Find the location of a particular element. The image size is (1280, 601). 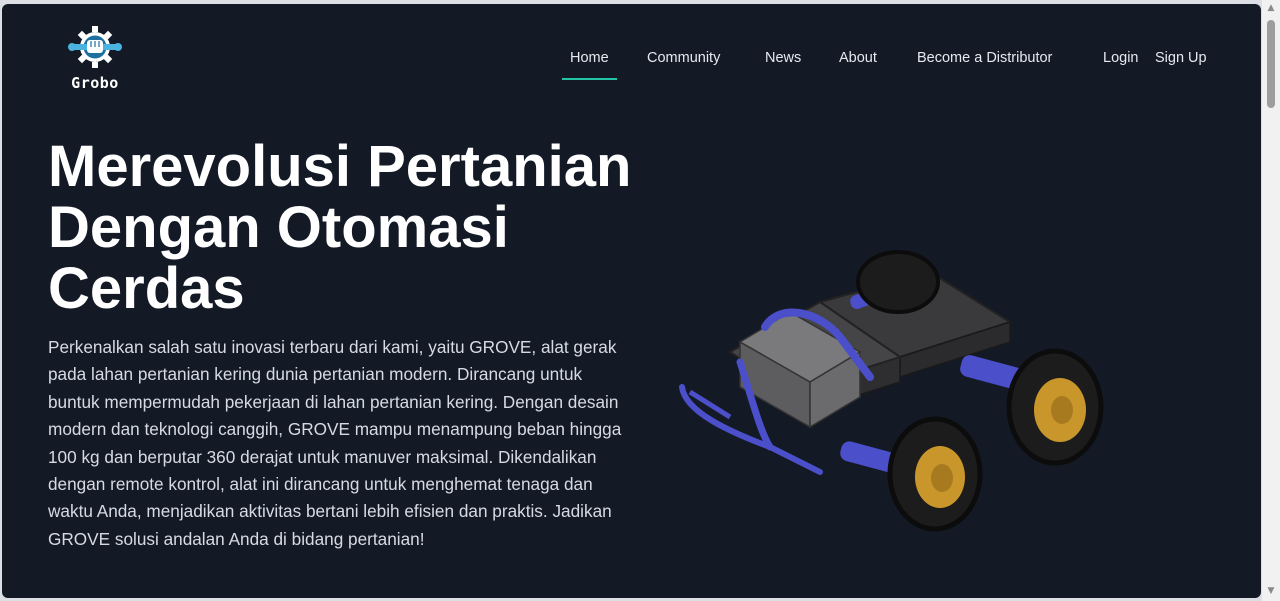

login-button: Login is located at coordinates (1120, 58).